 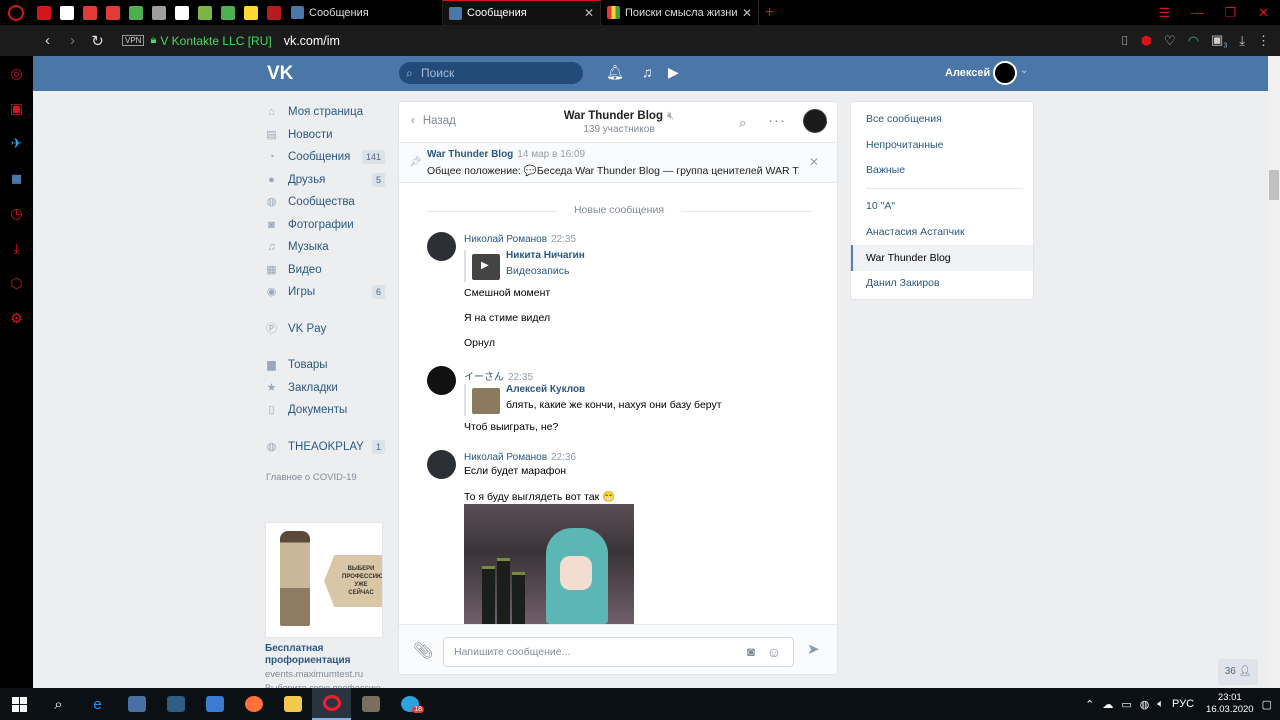 What do you see at coordinates (175, 704) in the screenshot?
I see `steam-icon` at bounding box center [175, 704].